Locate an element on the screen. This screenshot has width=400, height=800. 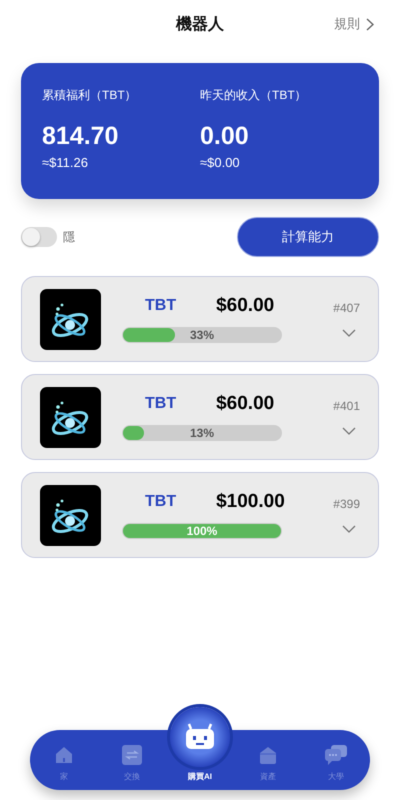
toggle-switch is located at coordinates (39, 237).